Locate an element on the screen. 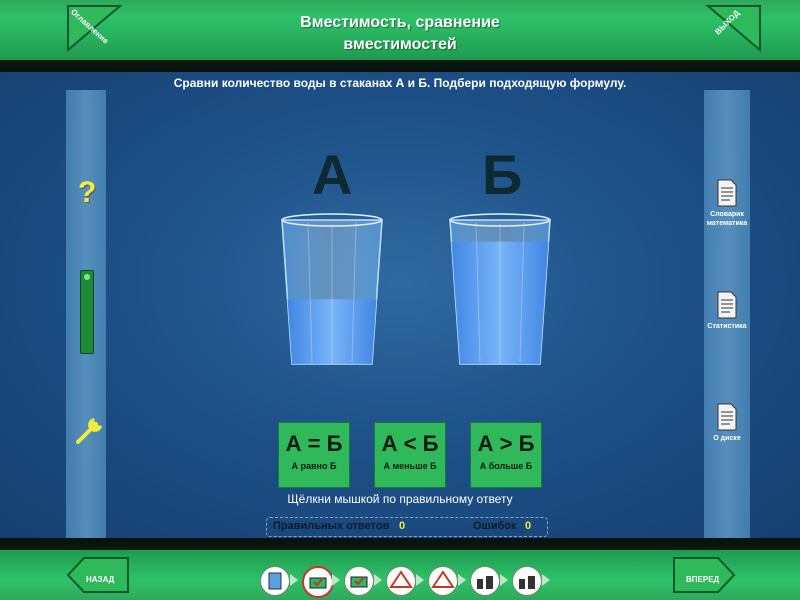  answer-less-button: А < Б А меньше Б is located at coordinates (410, 455).